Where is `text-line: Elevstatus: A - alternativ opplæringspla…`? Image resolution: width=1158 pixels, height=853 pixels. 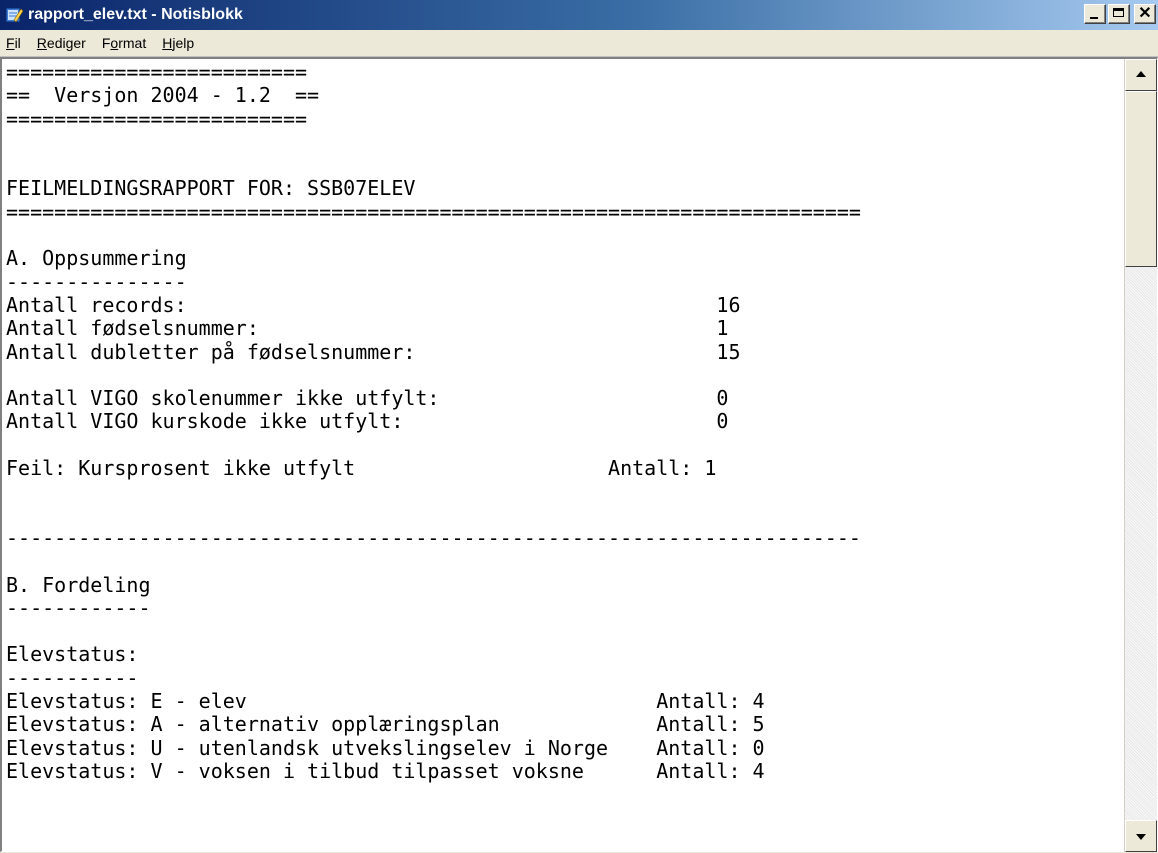 text-line: Elevstatus: A - alternativ opplæringspla… is located at coordinates (385, 724).